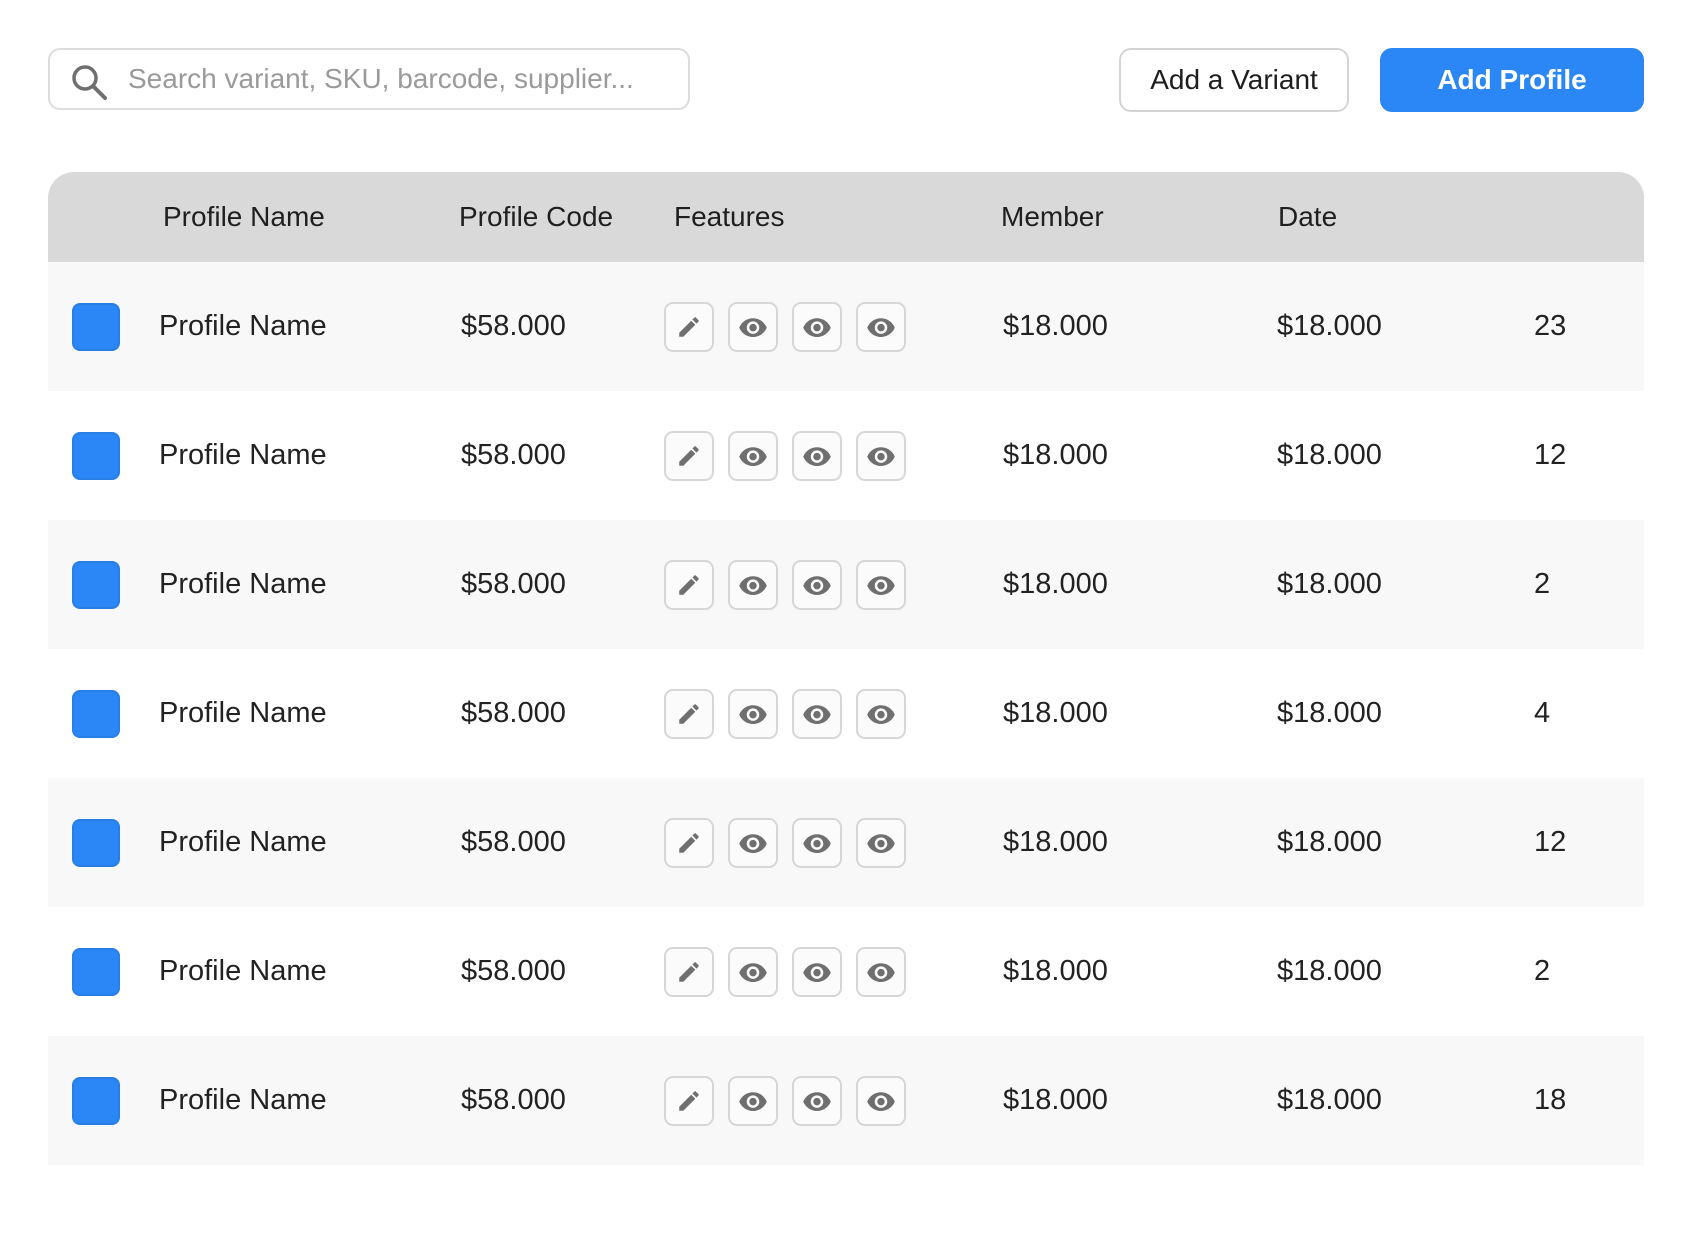 The height and width of the screenshot is (1260, 1684). What do you see at coordinates (1550, 326) in the screenshot?
I see `count-cell: 23` at bounding box center [1550, 326].